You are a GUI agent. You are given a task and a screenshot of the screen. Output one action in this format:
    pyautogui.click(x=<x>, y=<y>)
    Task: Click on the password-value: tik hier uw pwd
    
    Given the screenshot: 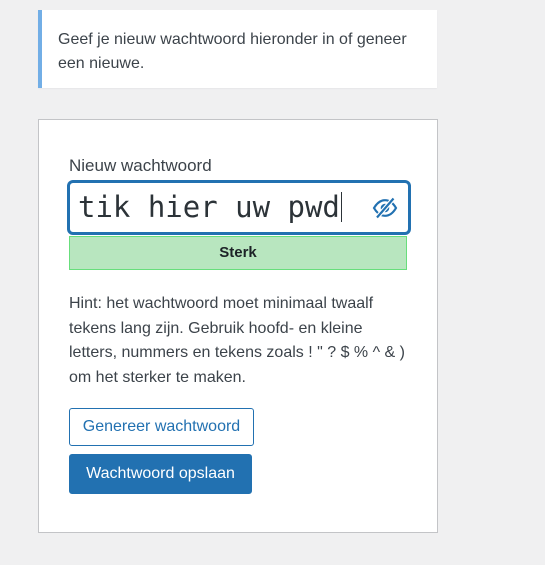 What is the action you would take?
    pyautogui.click(x=209, y=207)
    